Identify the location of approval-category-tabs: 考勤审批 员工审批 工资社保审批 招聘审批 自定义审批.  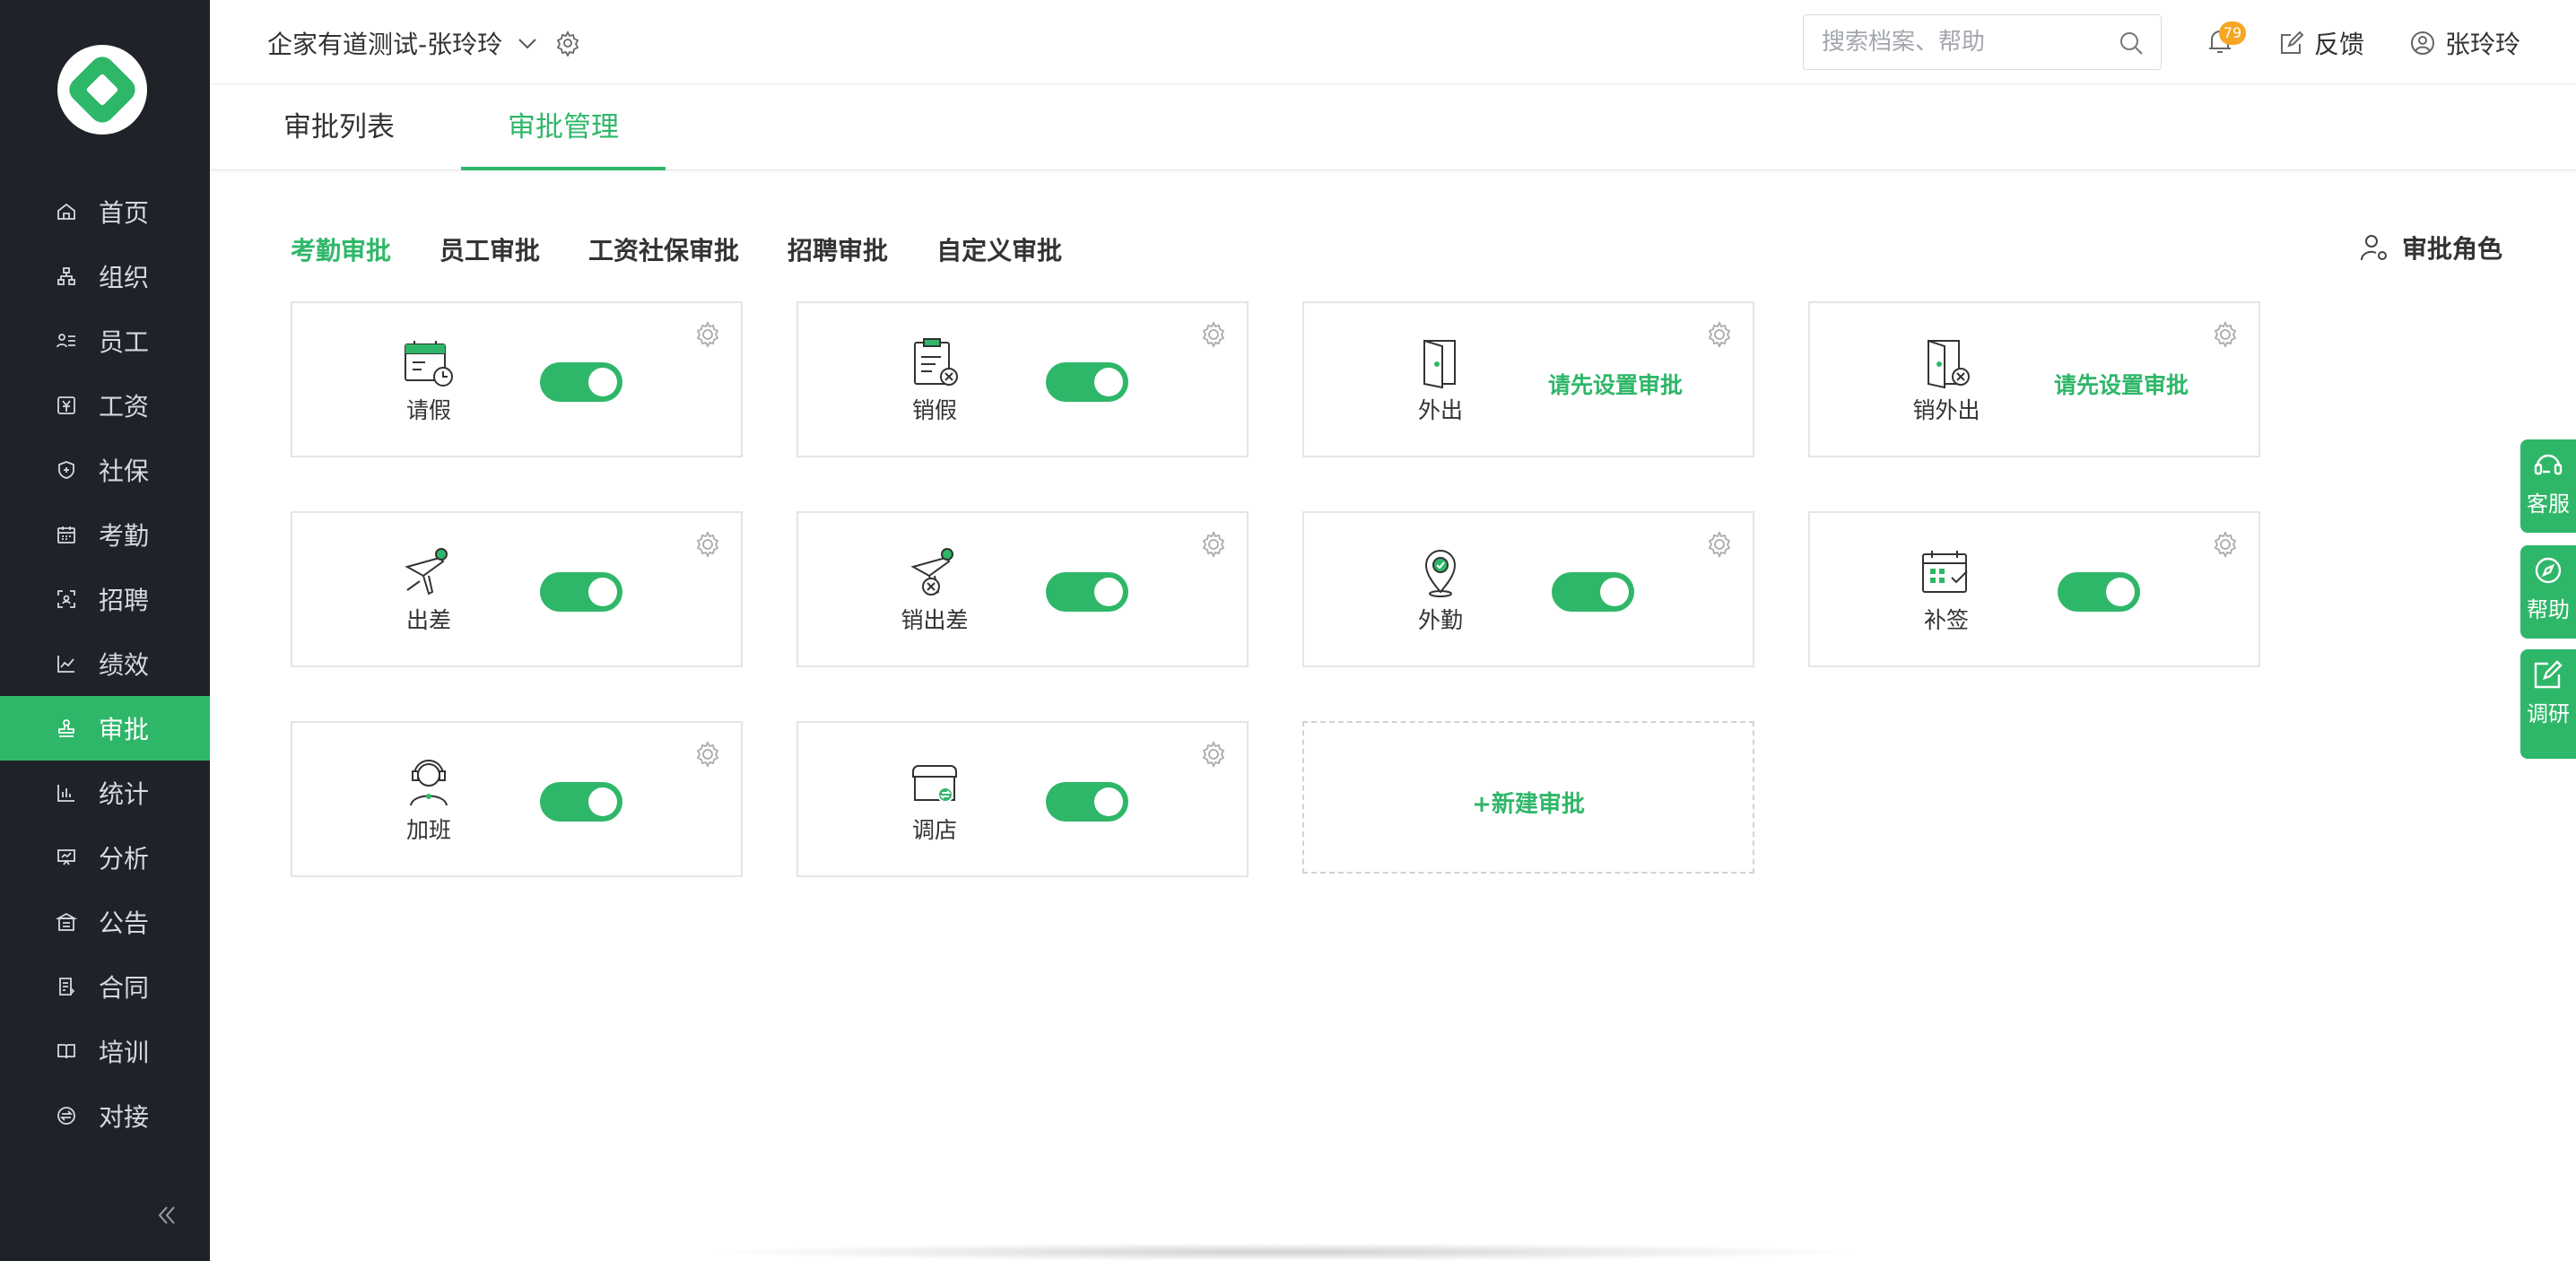
(700, 249).